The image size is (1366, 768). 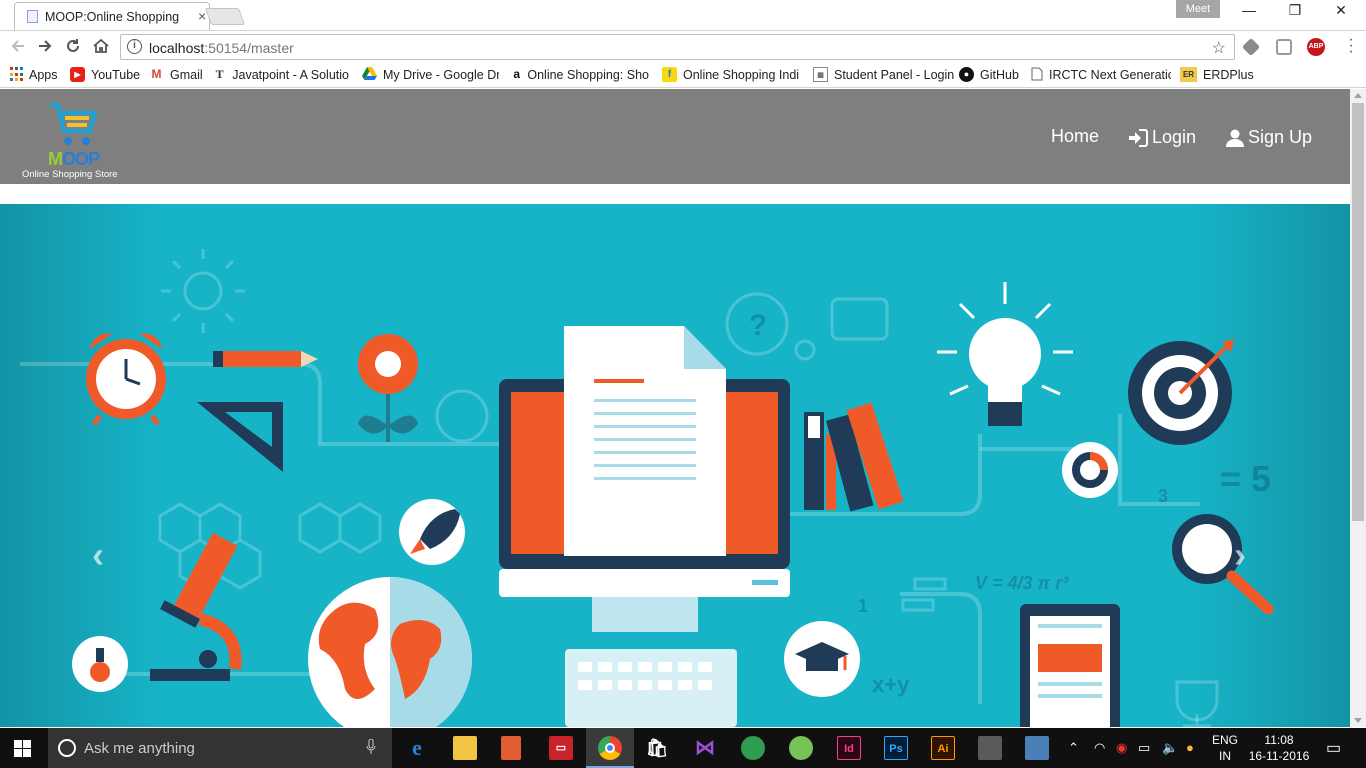 I want to click on adblock-plus-icon: ABP, so click(x=1316, y=47).